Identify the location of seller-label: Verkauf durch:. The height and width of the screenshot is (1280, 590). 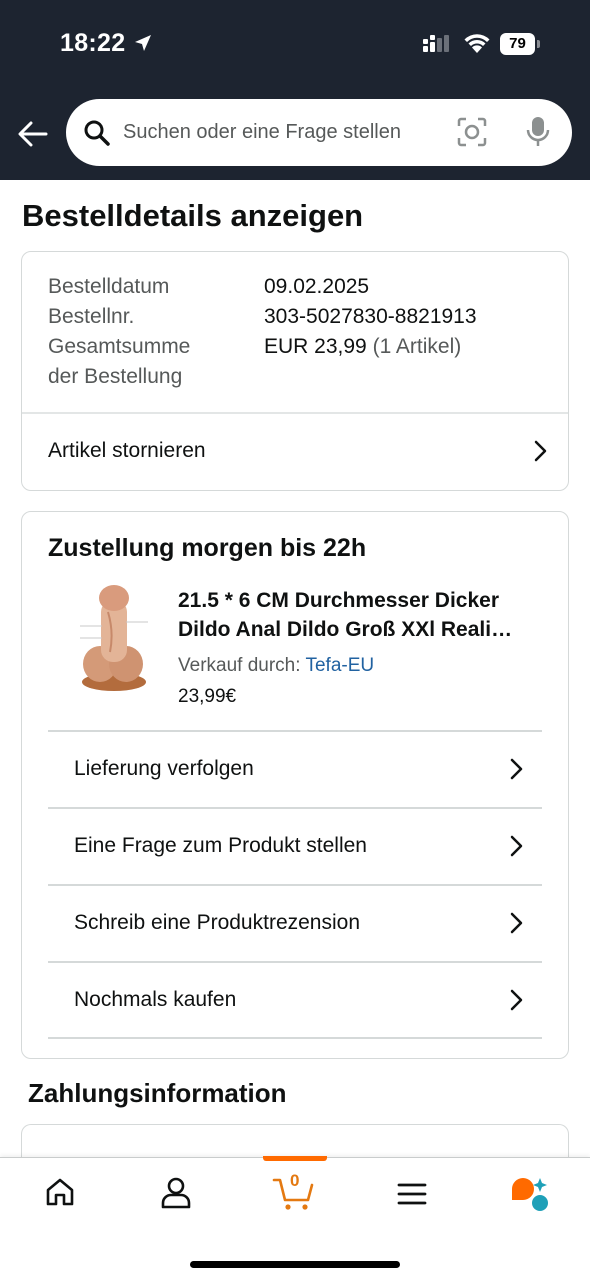
(239, 665).